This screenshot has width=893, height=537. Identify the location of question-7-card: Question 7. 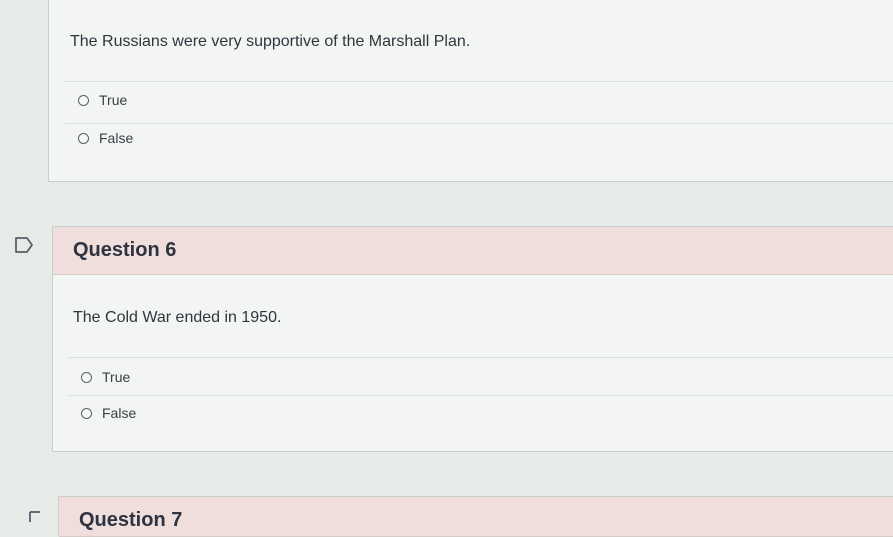
(475, 516).